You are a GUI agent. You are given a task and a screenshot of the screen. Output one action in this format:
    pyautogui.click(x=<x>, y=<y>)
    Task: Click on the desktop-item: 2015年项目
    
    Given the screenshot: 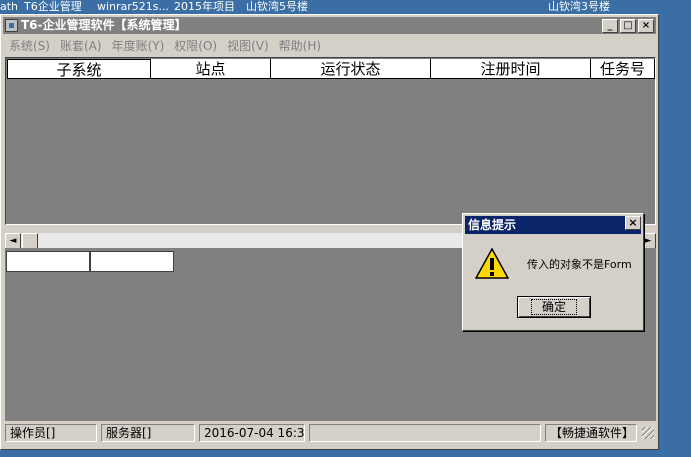 What is the action you would take?
    pyautogui.click(x=204, y=7)
    